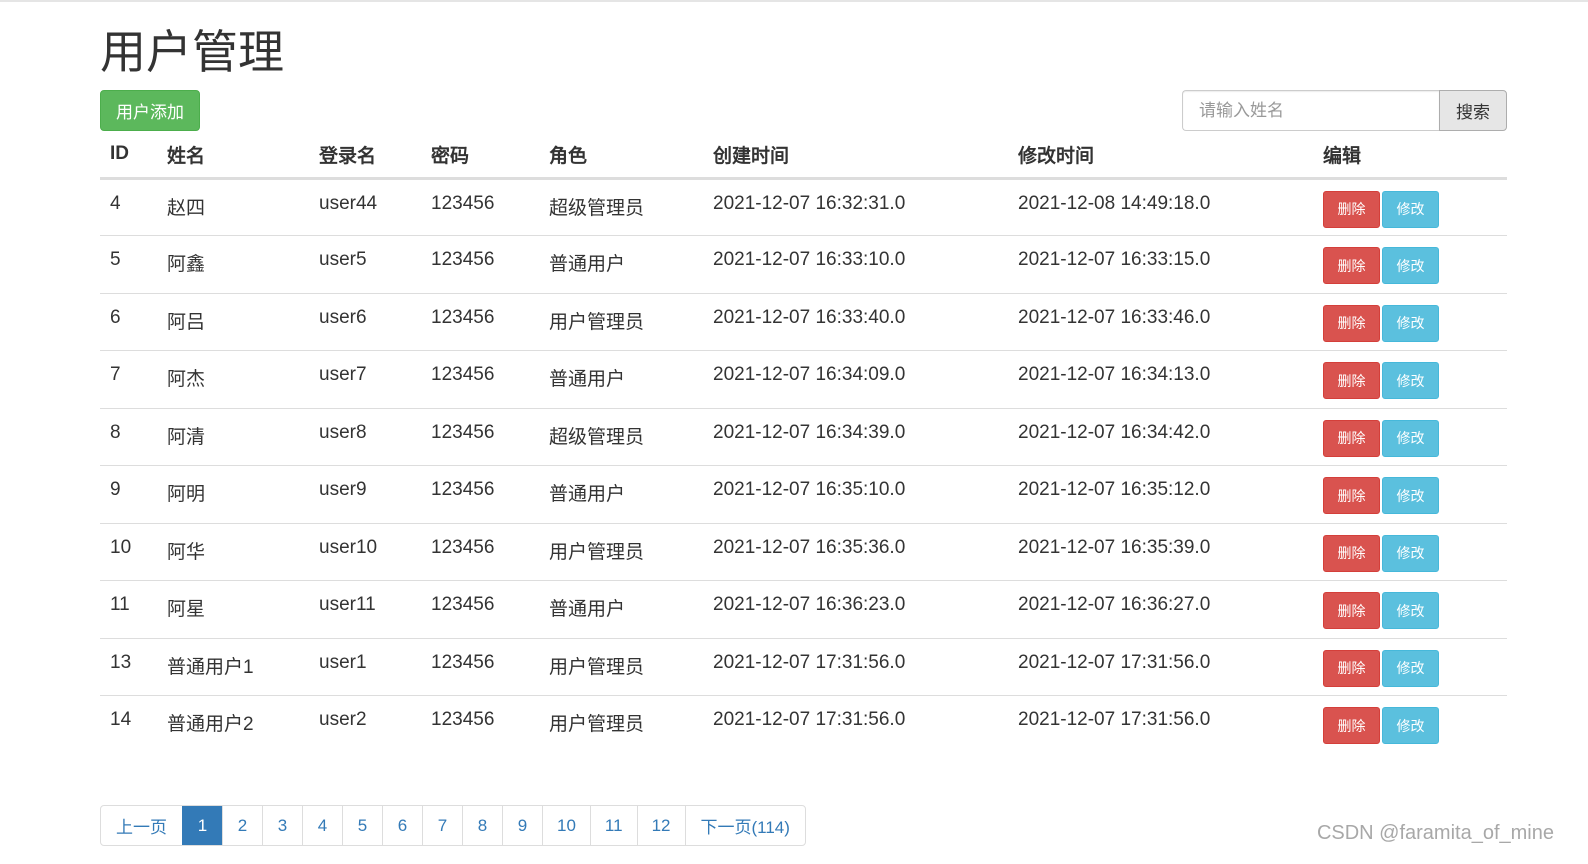  What do you see at coordinates (660, 825) in the screenshot?
I see `pagination-page: 12` at bounding box center [660, 825].